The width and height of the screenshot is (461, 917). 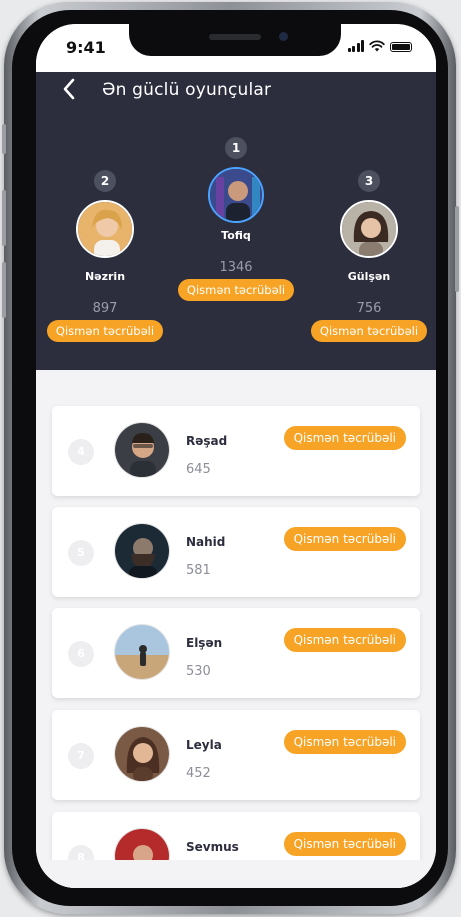 What do you see at coordinates (283, 36) in the screenshot?
I see `front-camera` at bounding box center [283, 36].